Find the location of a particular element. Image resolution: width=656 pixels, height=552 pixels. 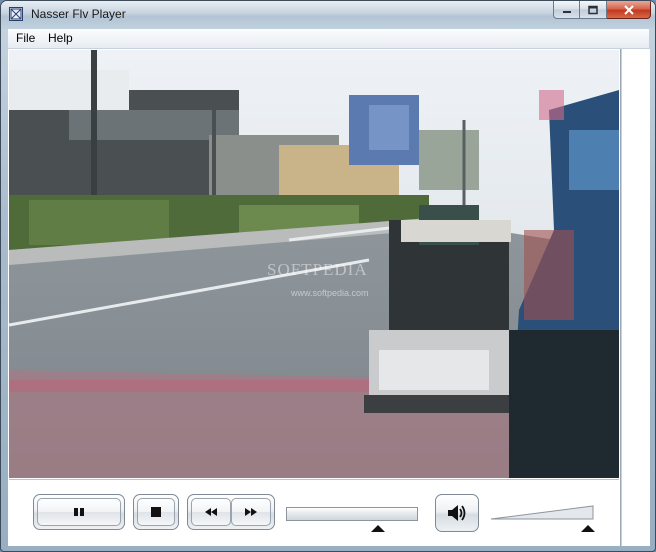

caption-buttons is located at coordinates (602, 10).